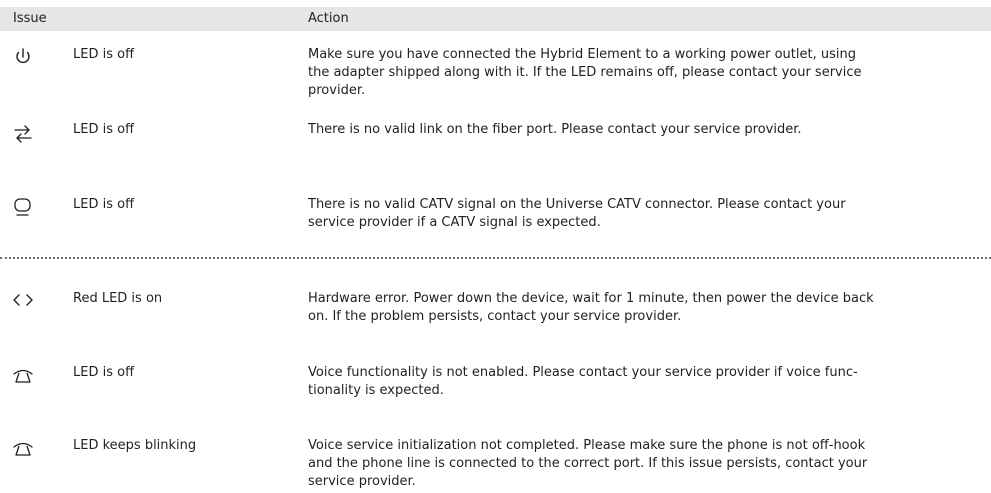 Image resolution: width=991 pixels, height=493 pixels. Describe the element at coordinates (135, 445) in the screenshot. I see `issue-text: LED keeps blinking` at that location.